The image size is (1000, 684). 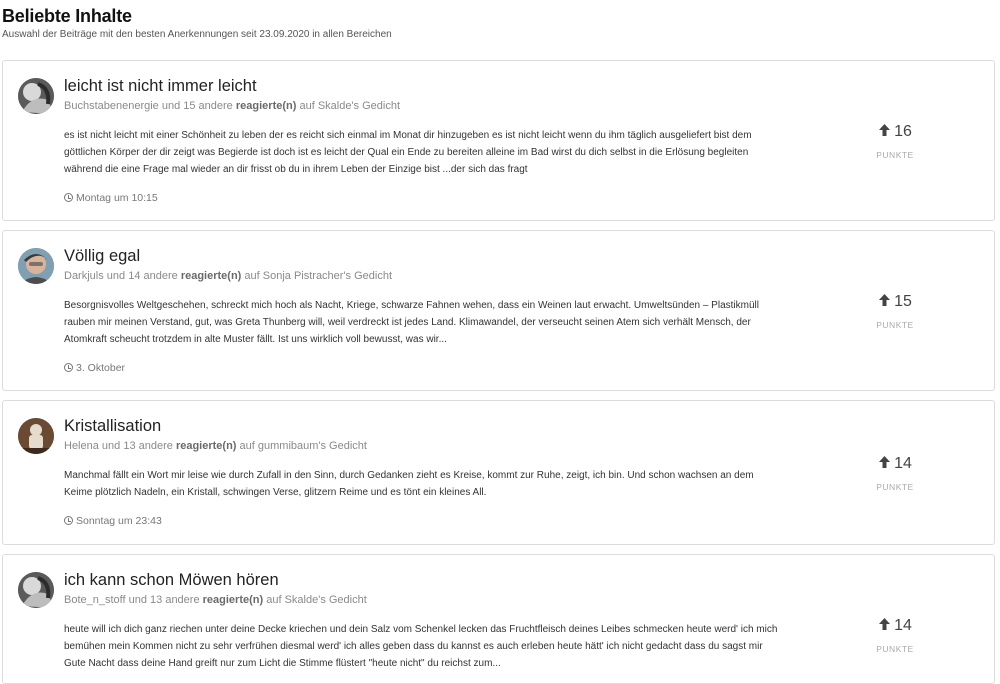 What do you see at coordinates (102, 256) in the screenshot?
I see `post-title-link: Völlig egal` at bounding box center [102, 256].